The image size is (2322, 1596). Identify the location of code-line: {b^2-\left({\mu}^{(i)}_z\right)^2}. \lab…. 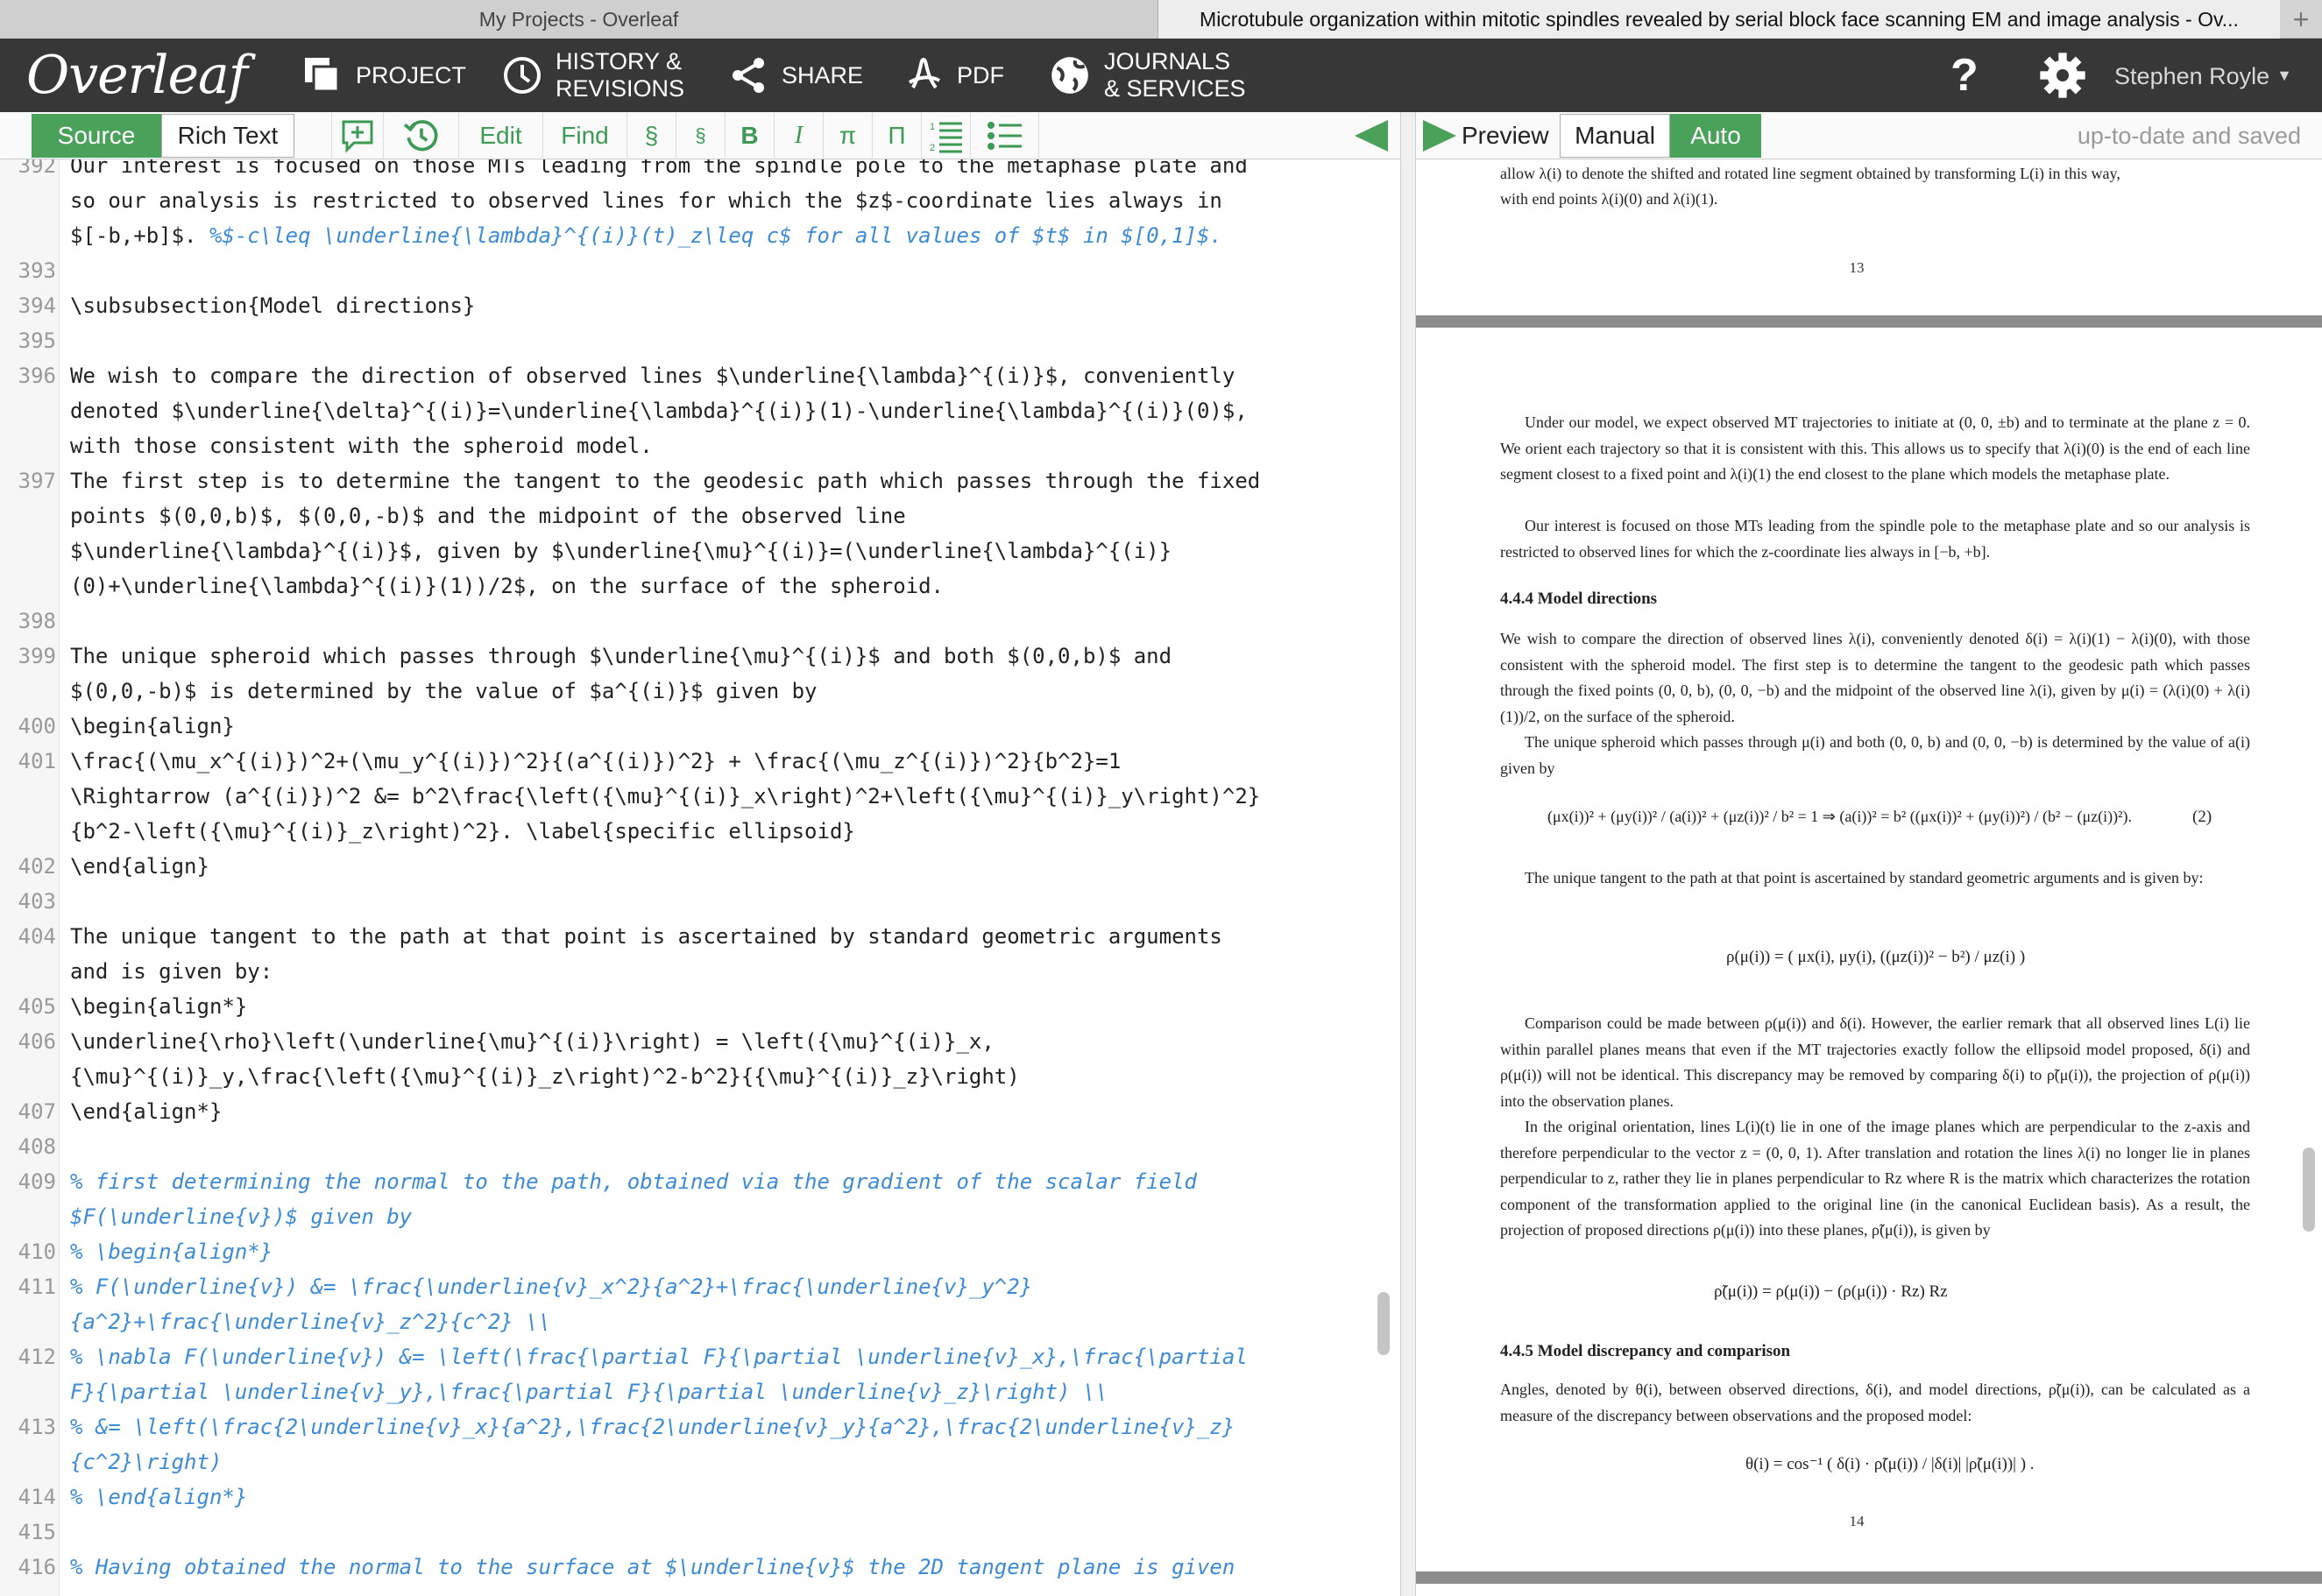
(727, 831).